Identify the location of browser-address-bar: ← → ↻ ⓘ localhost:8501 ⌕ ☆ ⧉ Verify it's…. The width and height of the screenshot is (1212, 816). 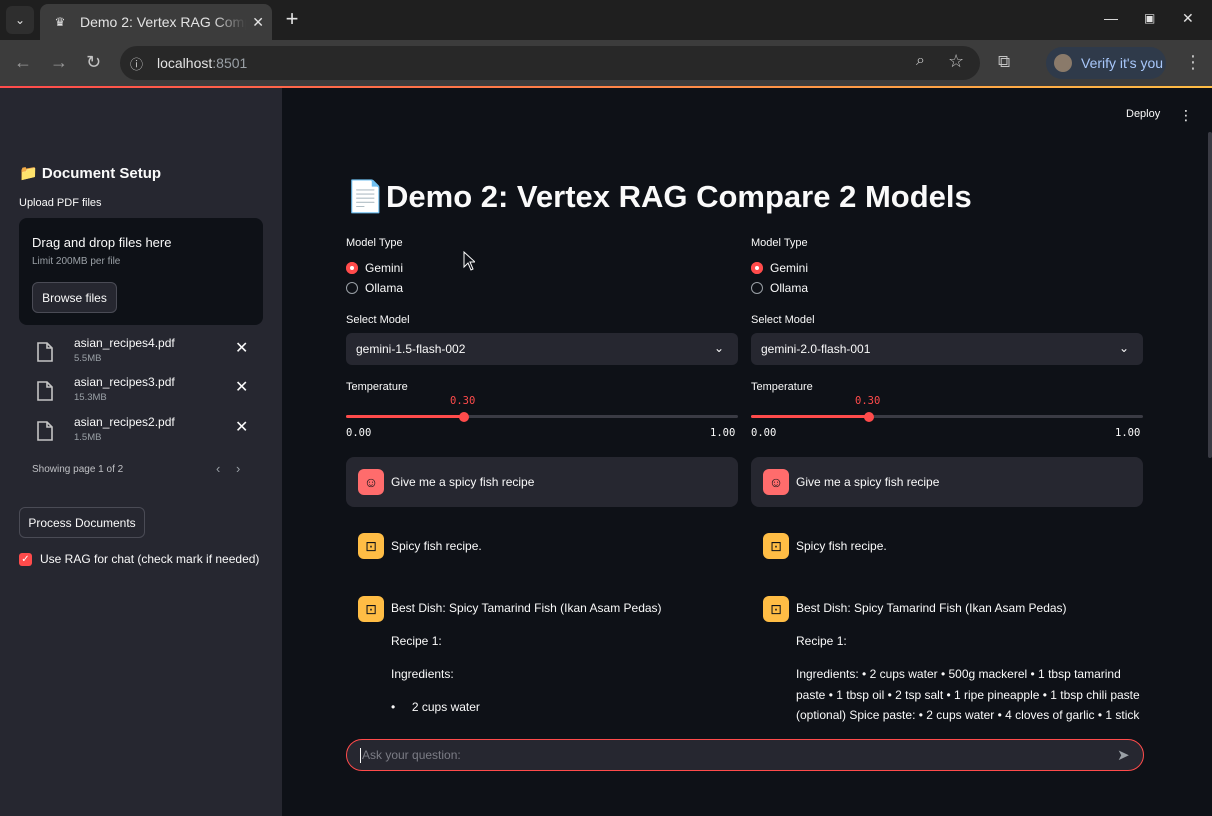
(606, 63).